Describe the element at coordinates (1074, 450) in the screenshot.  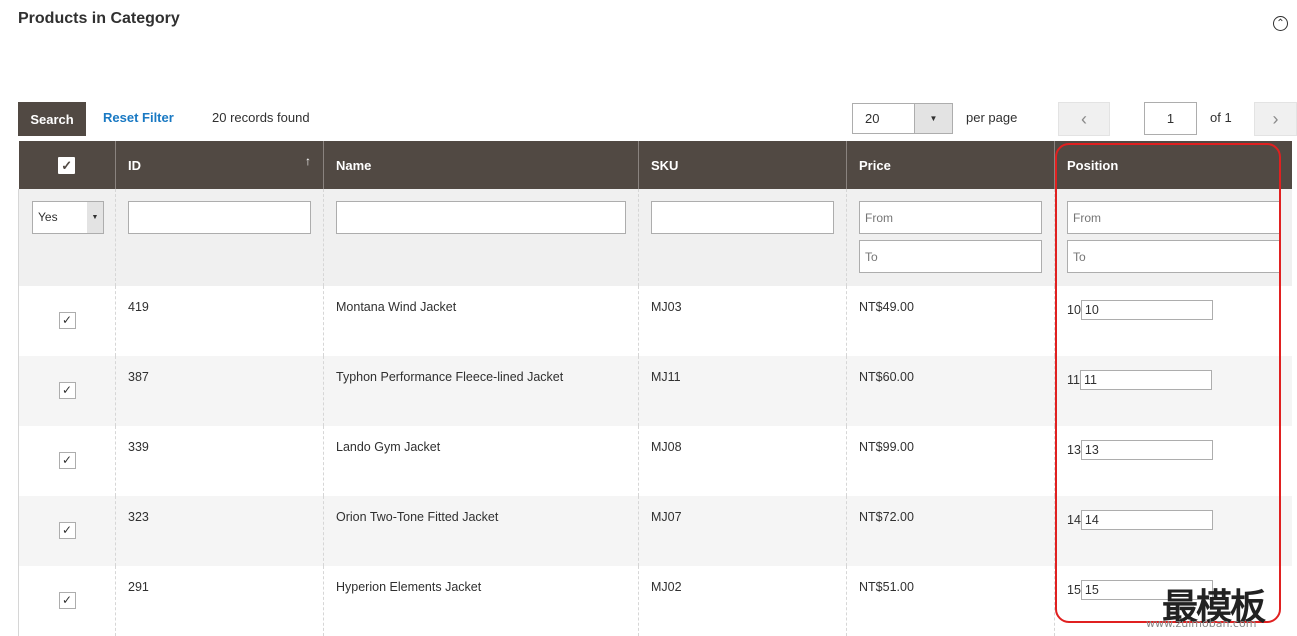
I see `position-text: 13` at that location.